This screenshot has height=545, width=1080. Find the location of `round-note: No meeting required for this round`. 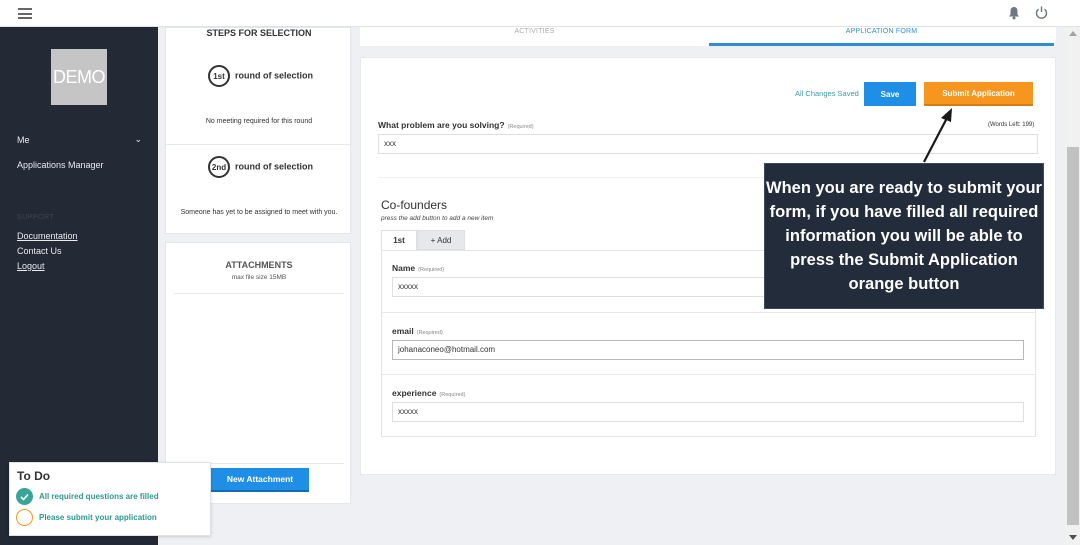

round-note: No meeting required for this round is located at coordinates (259, 121).